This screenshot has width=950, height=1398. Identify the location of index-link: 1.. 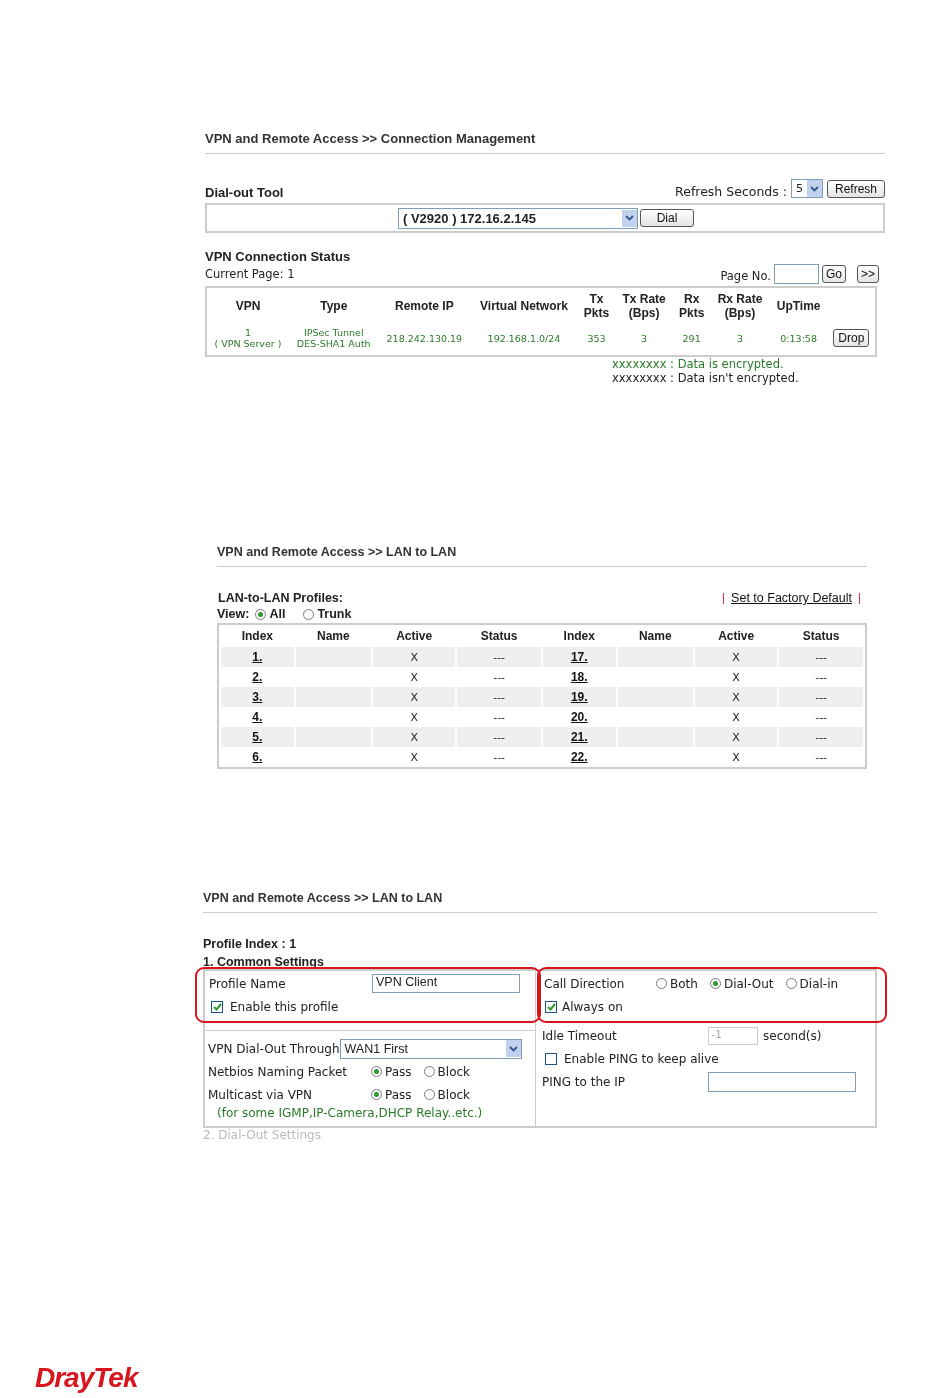
(257, 657).